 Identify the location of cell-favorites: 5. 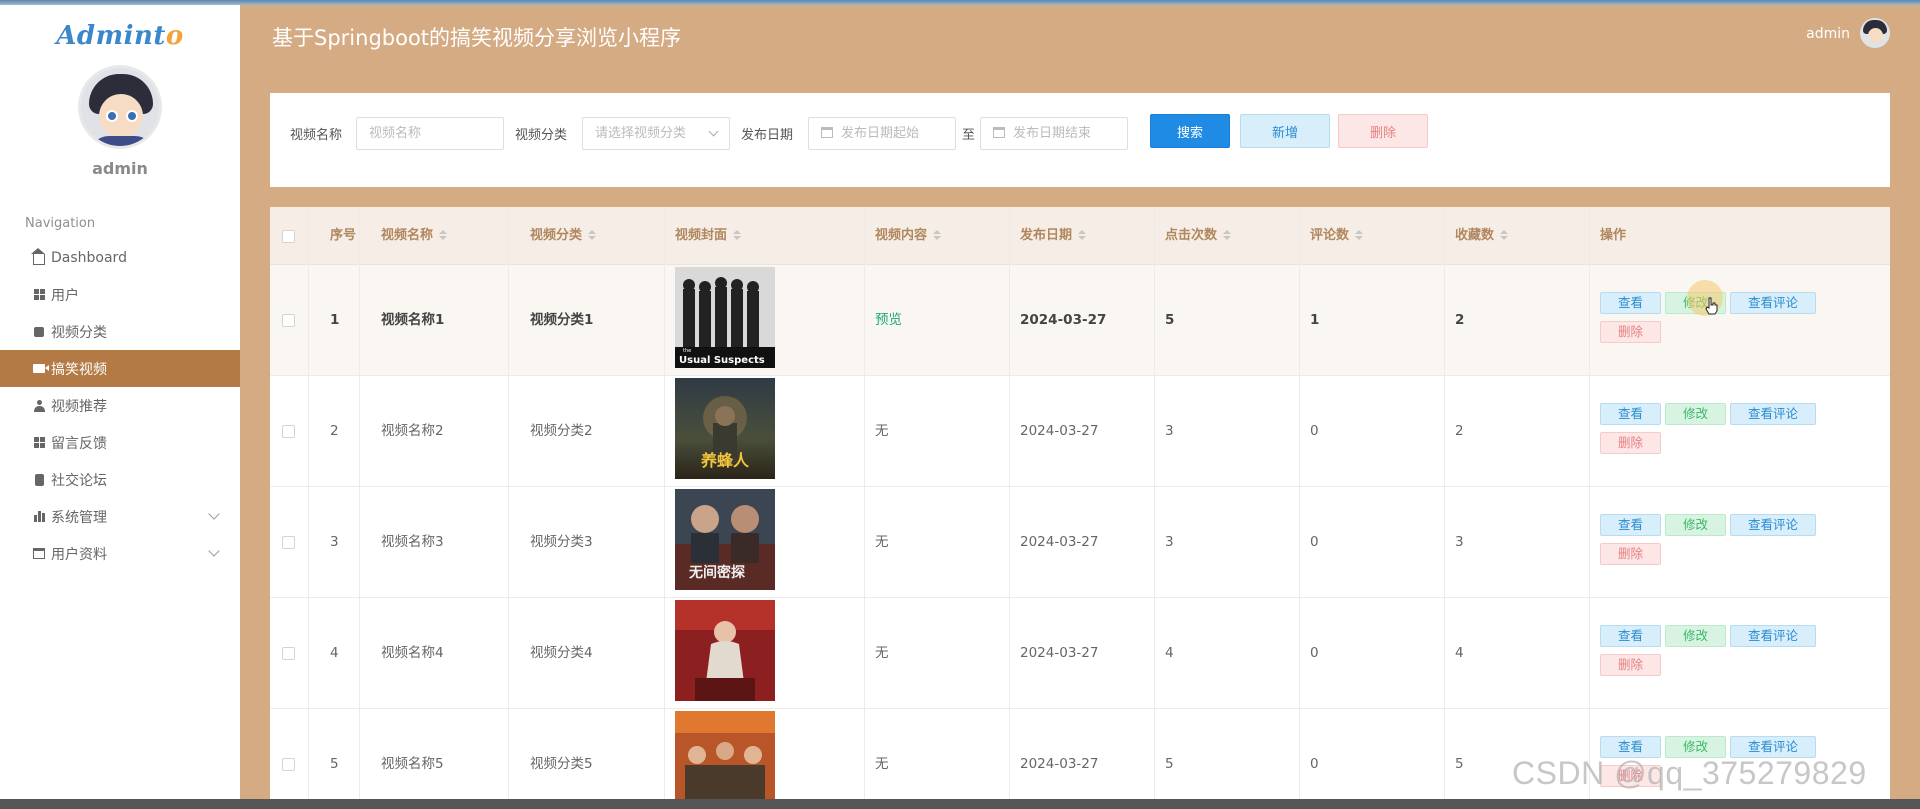
(1459, 764).